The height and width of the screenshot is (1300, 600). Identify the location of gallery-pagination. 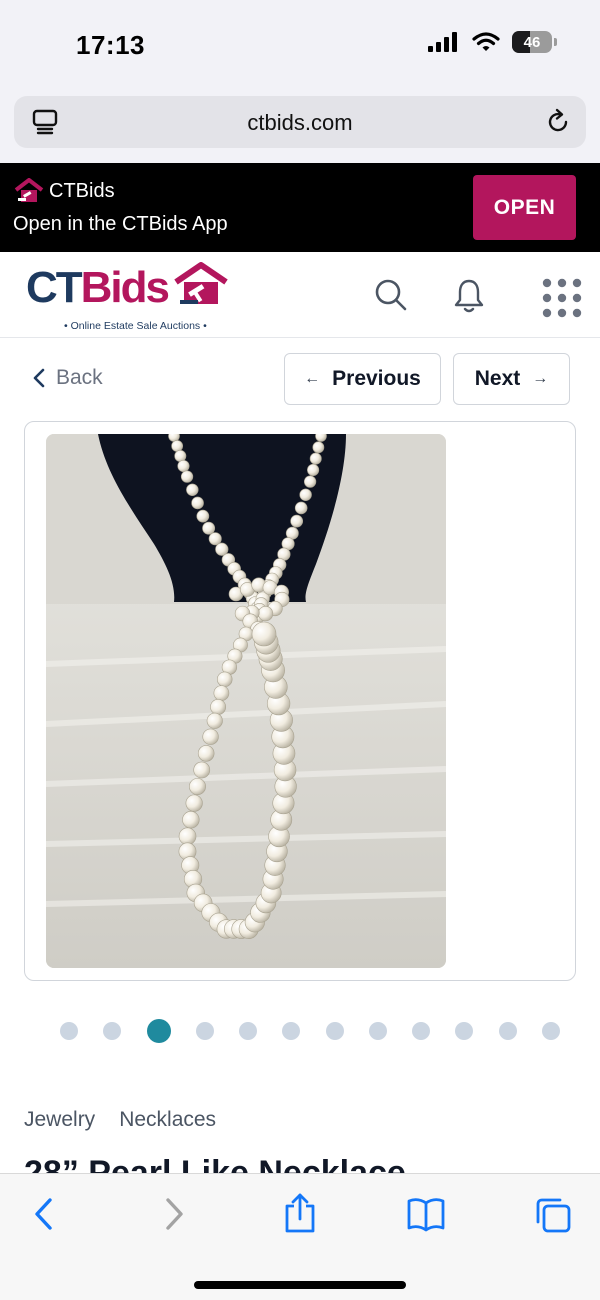
(310, 1031).